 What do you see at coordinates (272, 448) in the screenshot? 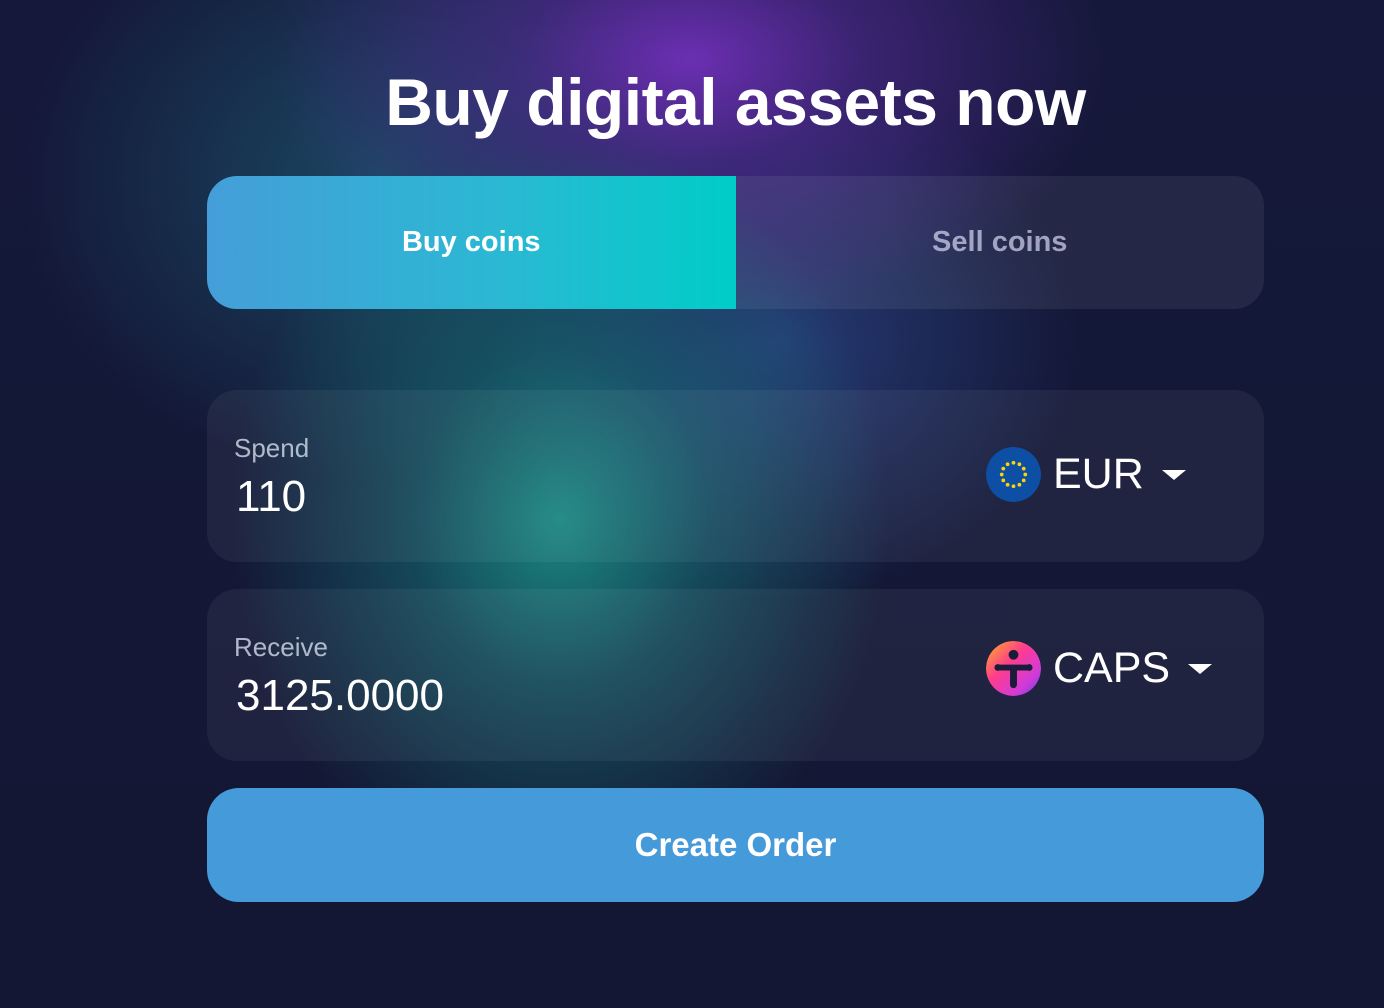
I see `spend-label: Spend` at bounding box center [272, 448].